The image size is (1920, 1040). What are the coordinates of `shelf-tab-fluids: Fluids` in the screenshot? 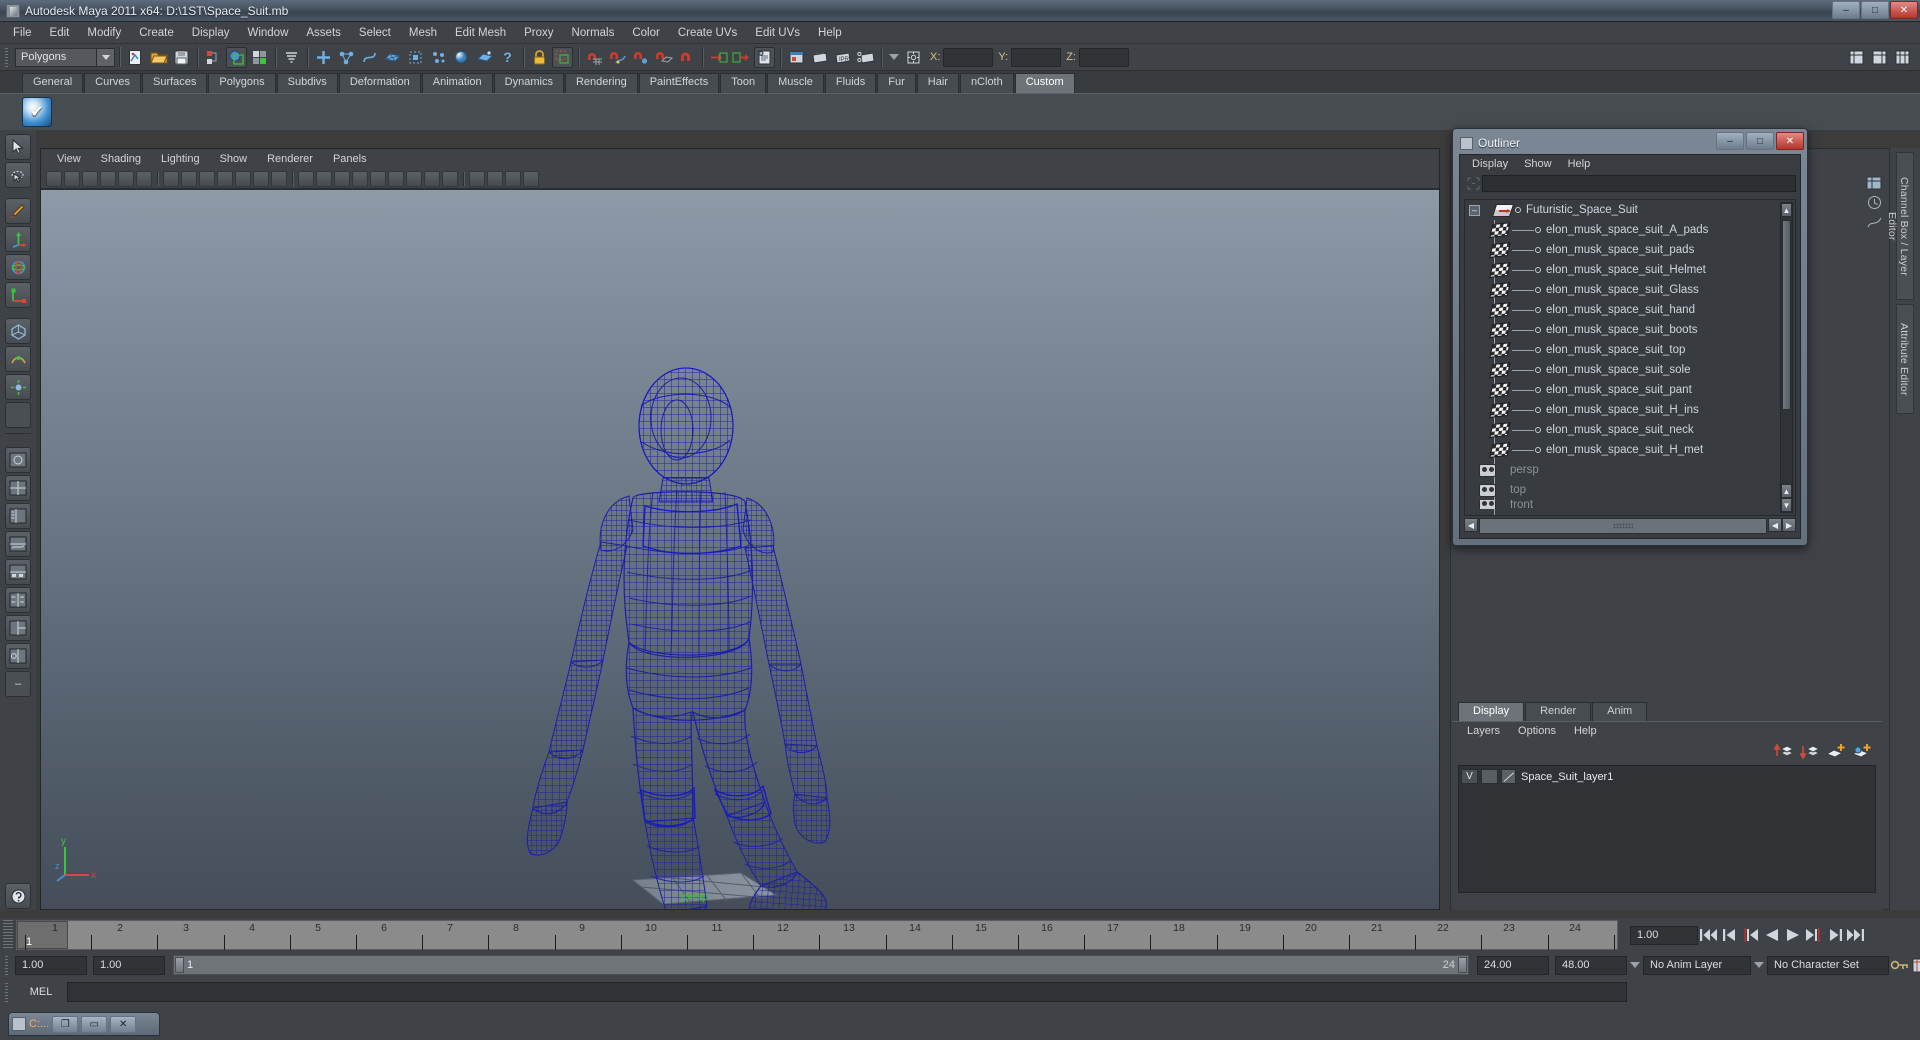 It's located at (850, 83).